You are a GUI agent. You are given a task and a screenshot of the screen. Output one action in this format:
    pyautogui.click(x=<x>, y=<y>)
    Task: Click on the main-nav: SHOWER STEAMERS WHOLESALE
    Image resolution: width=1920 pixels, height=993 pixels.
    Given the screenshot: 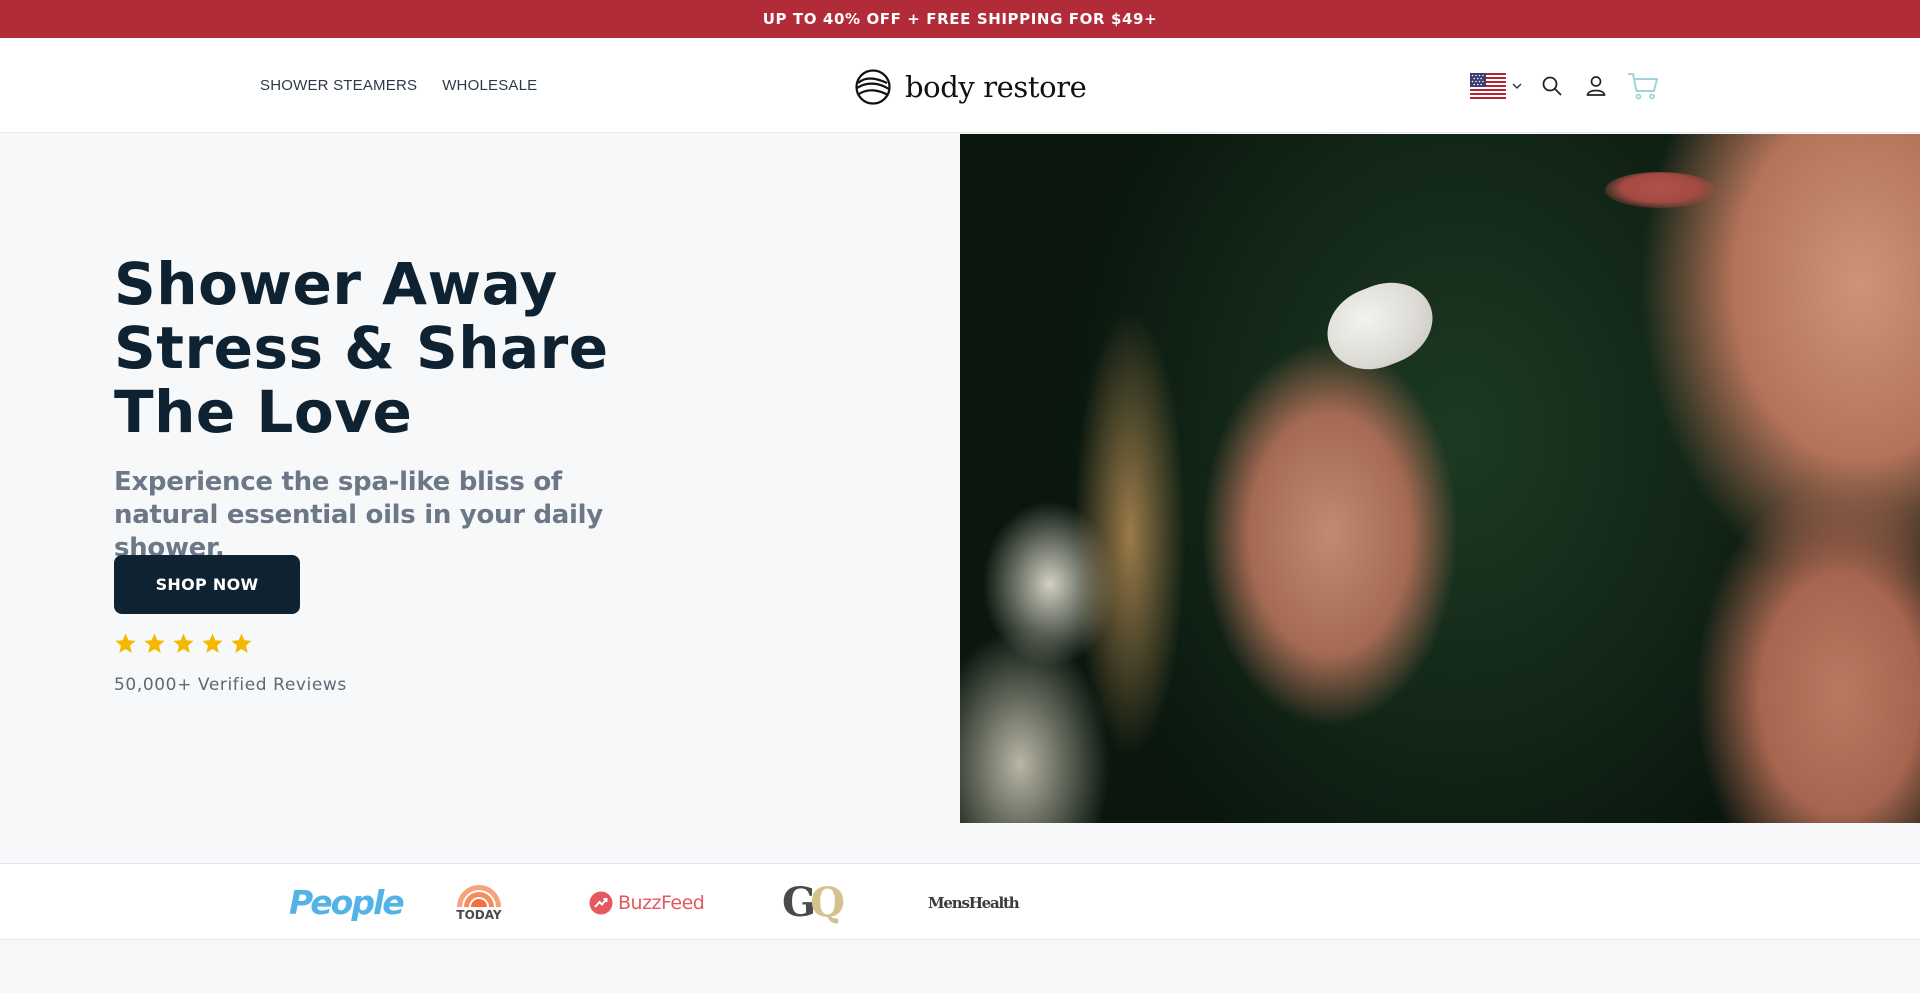 What is the action you would take?
    pyautogui.click(x=398, y=85)
    